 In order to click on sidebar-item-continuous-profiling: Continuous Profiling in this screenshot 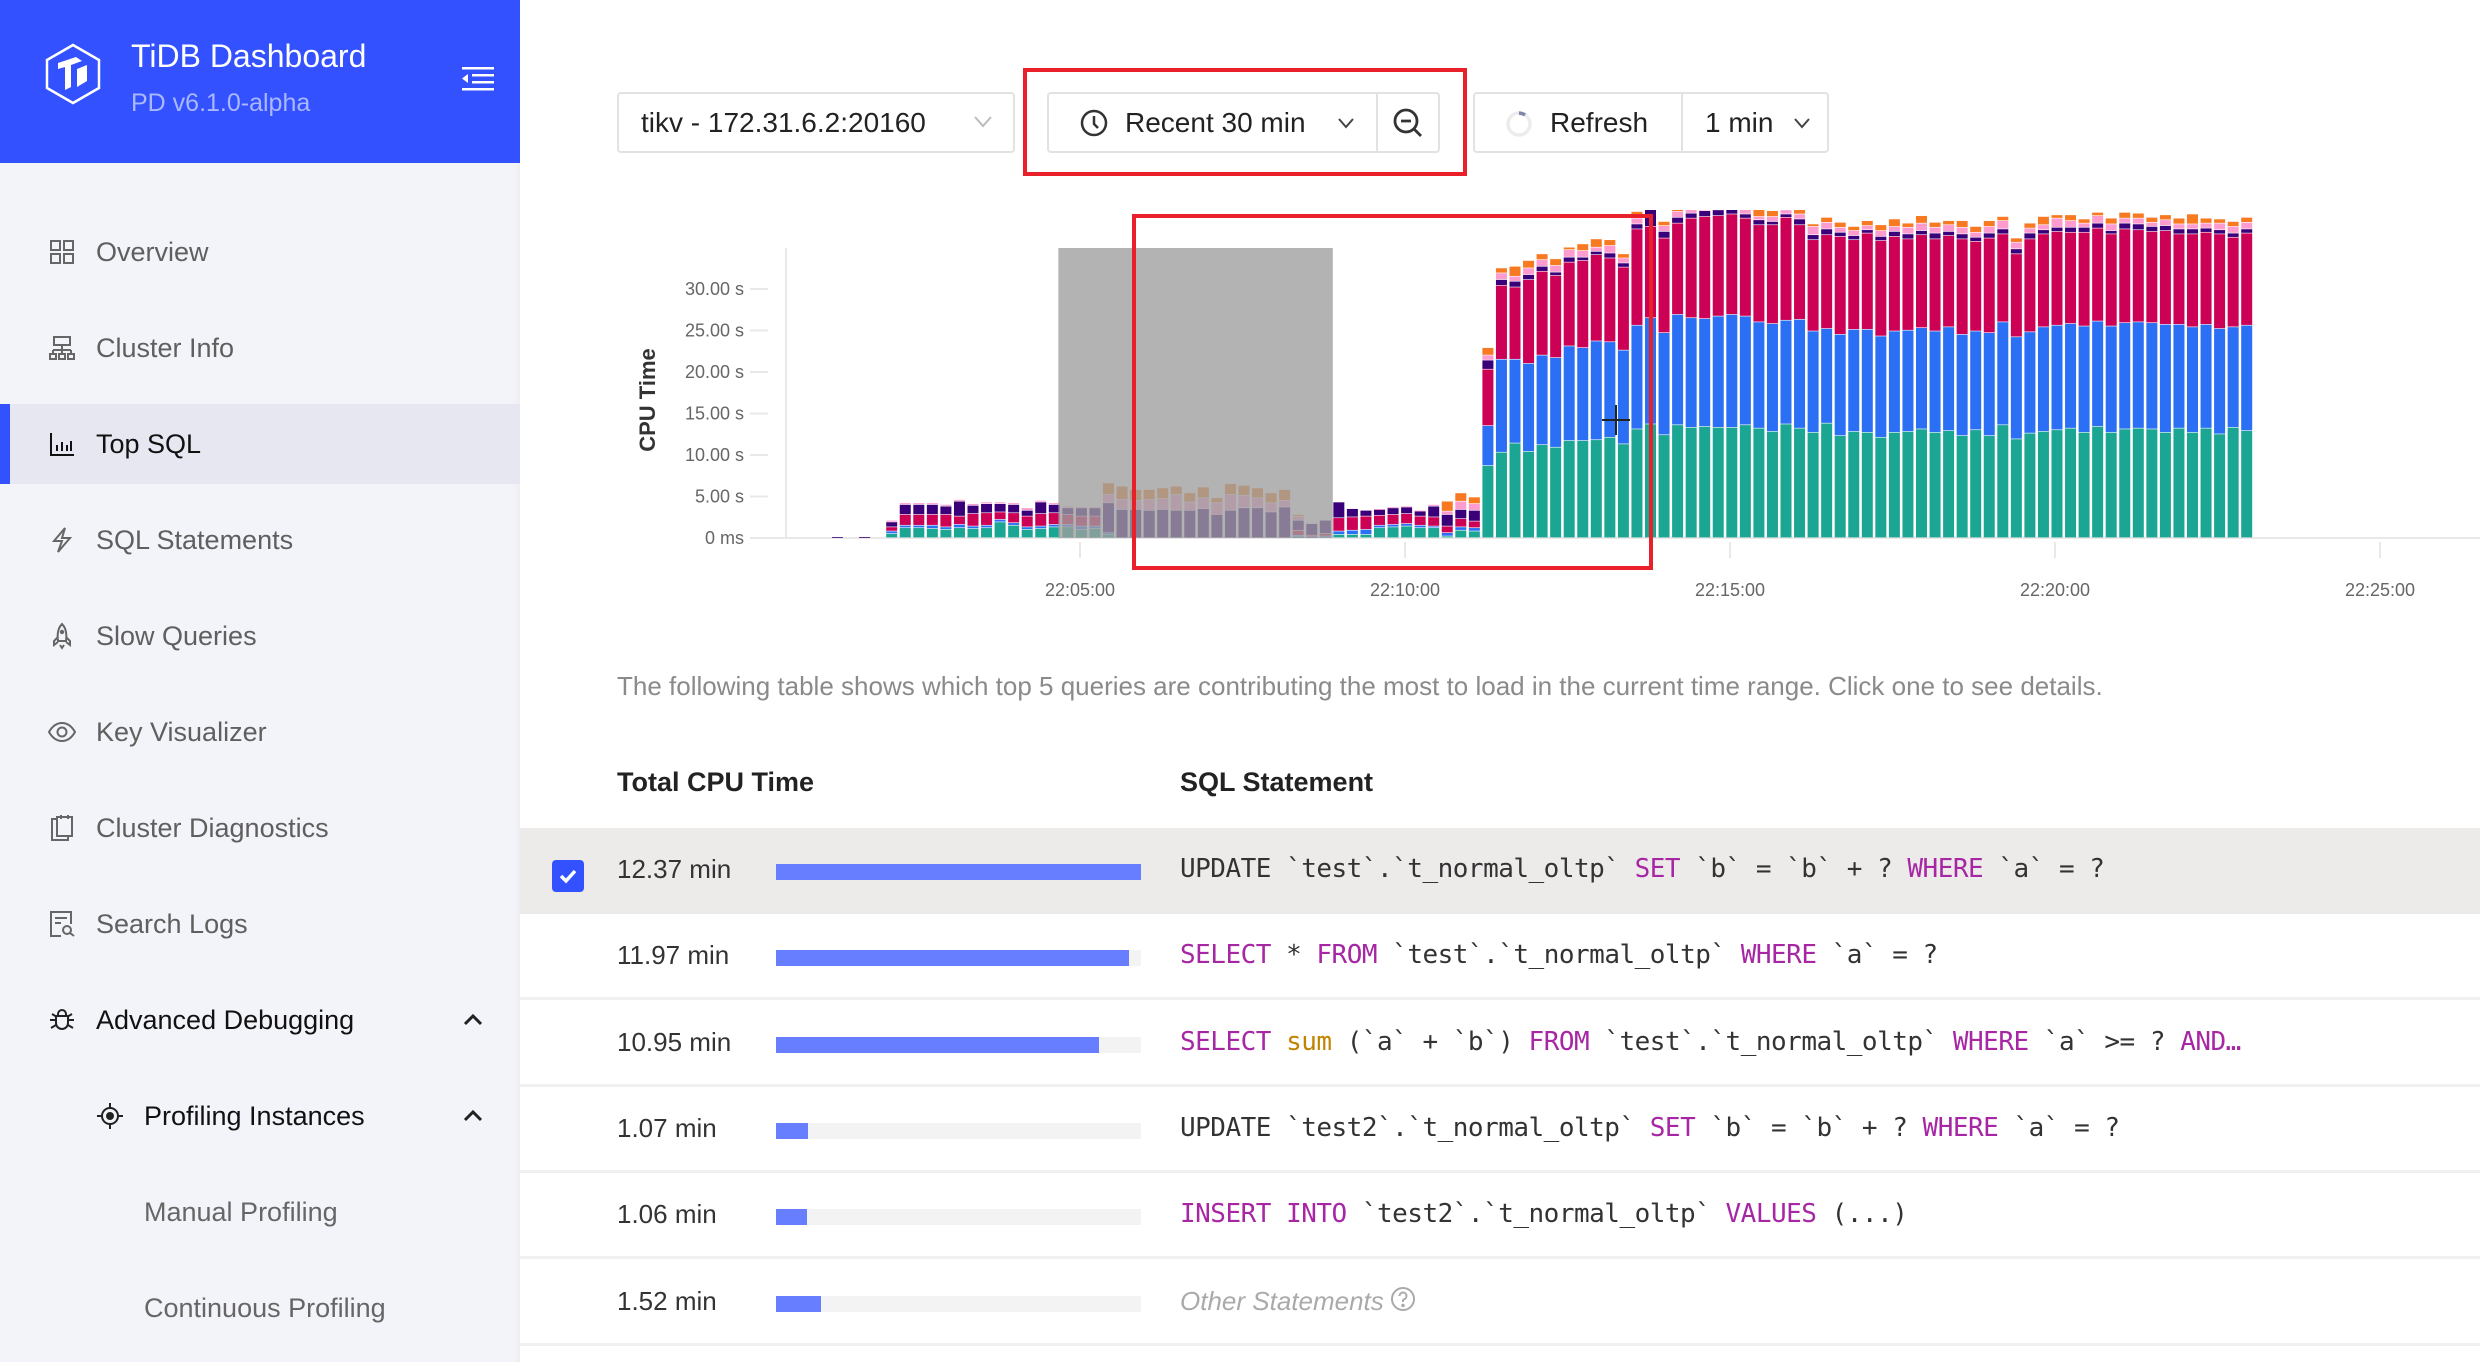, I will do `click(260, 1308)`.